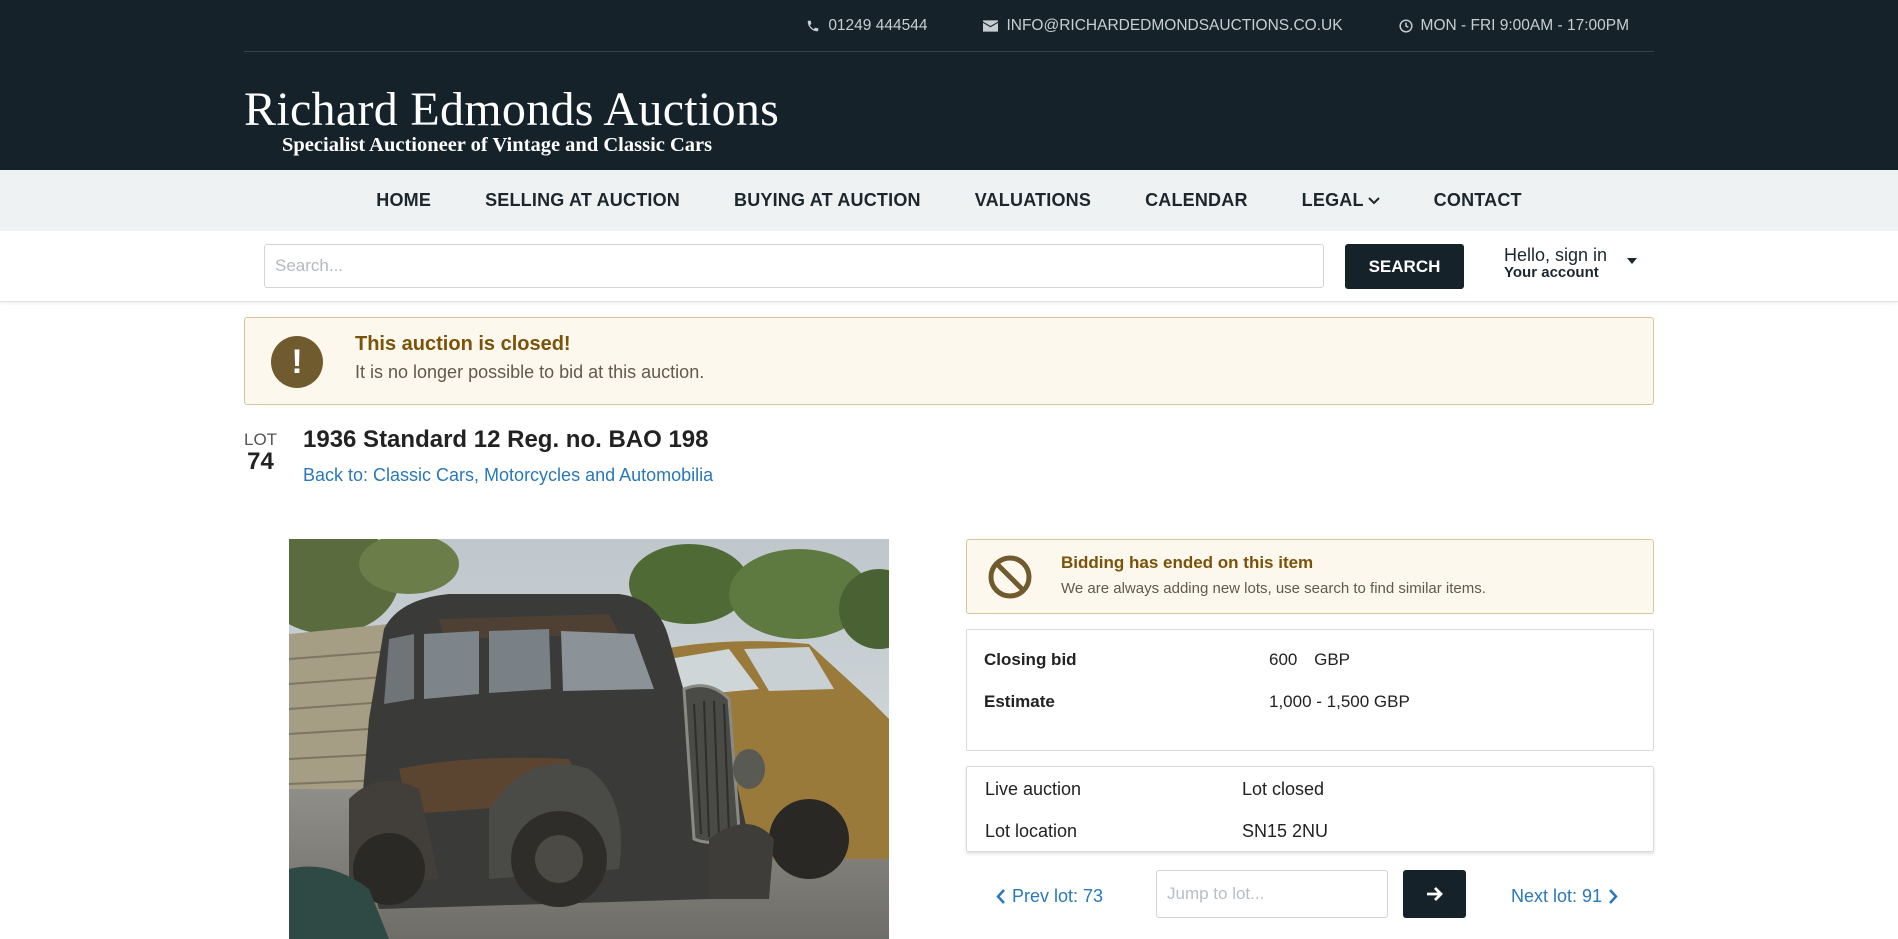 The image size is (1898, 939). I want to click on closing-bid-value: 600 GBP, so click(1309, 660).